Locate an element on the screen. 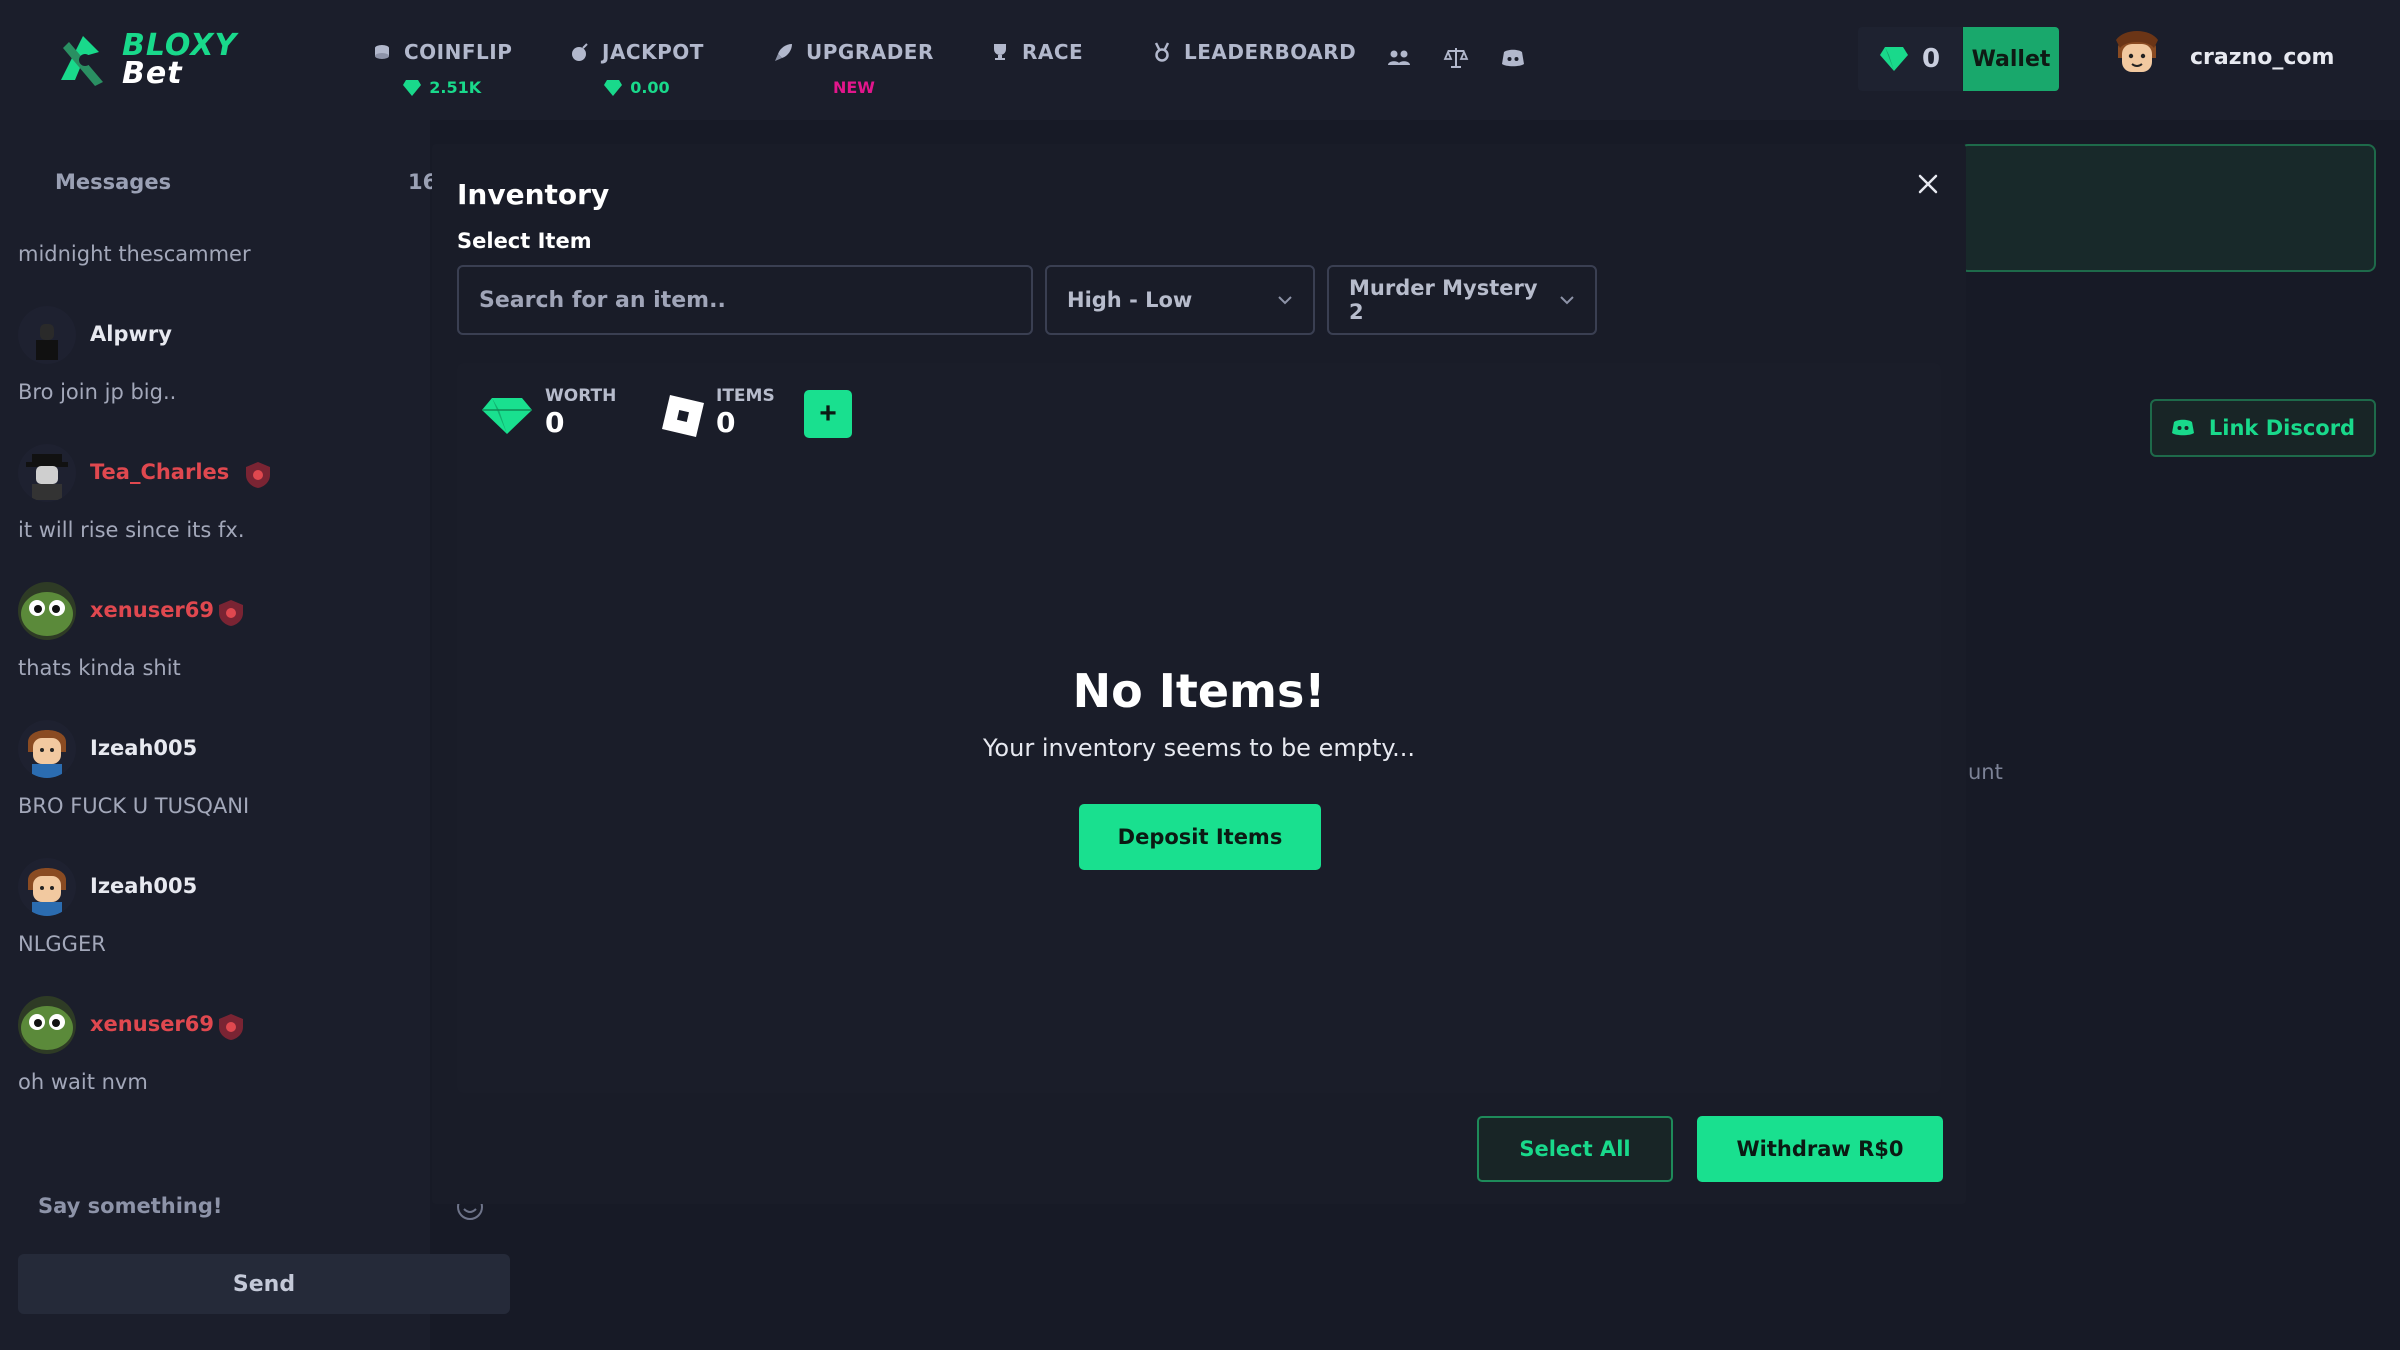 The width and height of the screenshot is (2400, 1350). background-partial-text: unt is located at coordinates (1985, 772).